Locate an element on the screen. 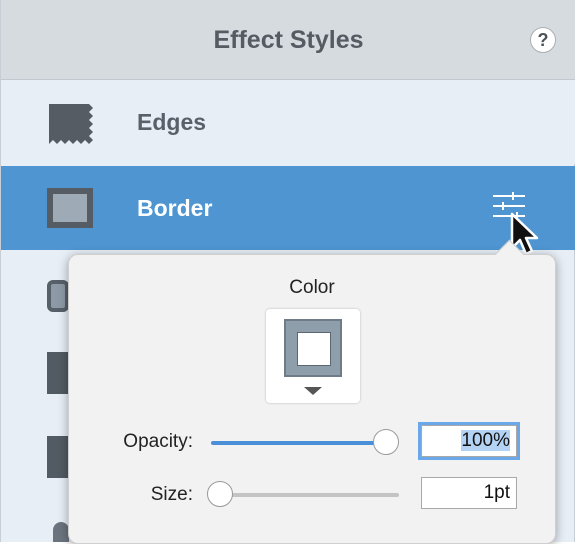 This screenshot has height=544, width=575. opacity-label: Opacity: is located at coordinates (158, 441).